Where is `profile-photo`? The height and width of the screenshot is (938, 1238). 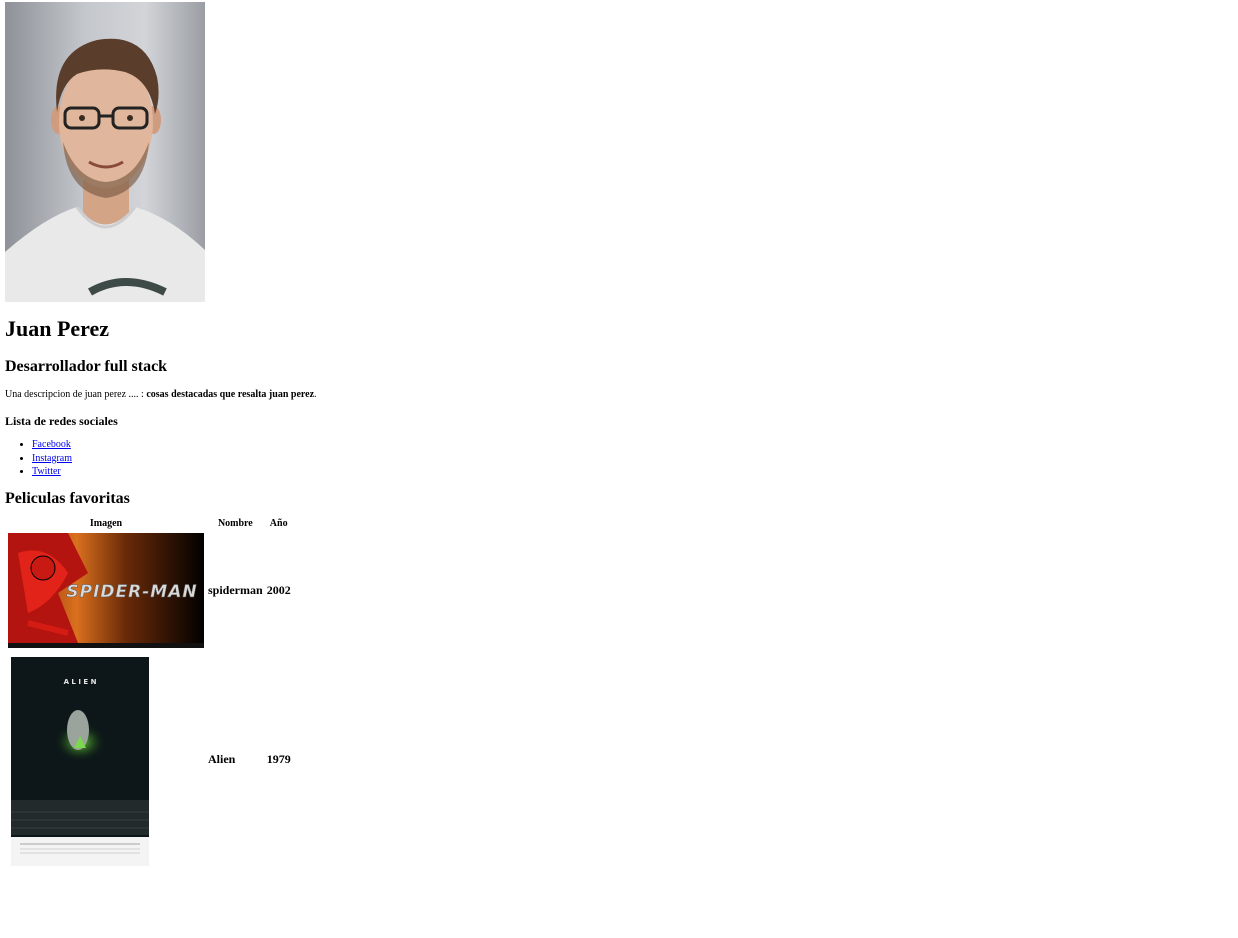 profile-photo is located at coordinates (105, 152).